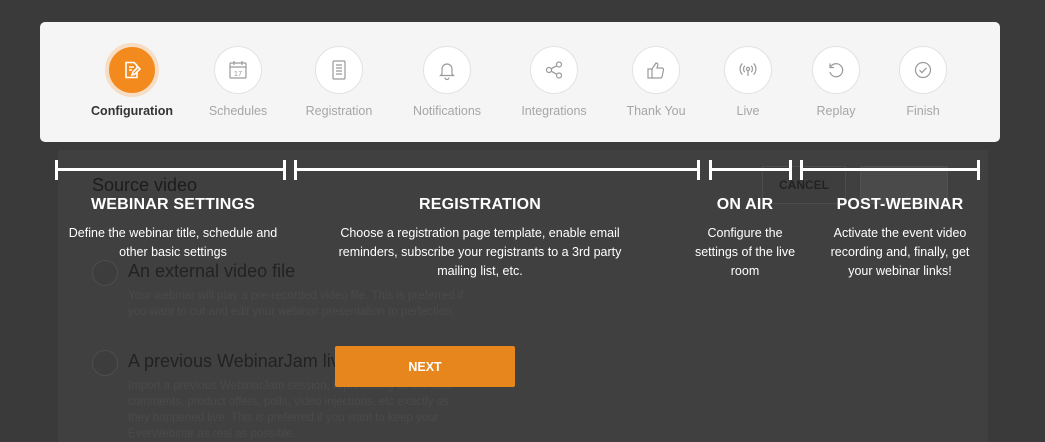  What do you see at coordinates (238, 73) in the screenshot?
I see `svg-text: 17` at bounding box center [238, 73].